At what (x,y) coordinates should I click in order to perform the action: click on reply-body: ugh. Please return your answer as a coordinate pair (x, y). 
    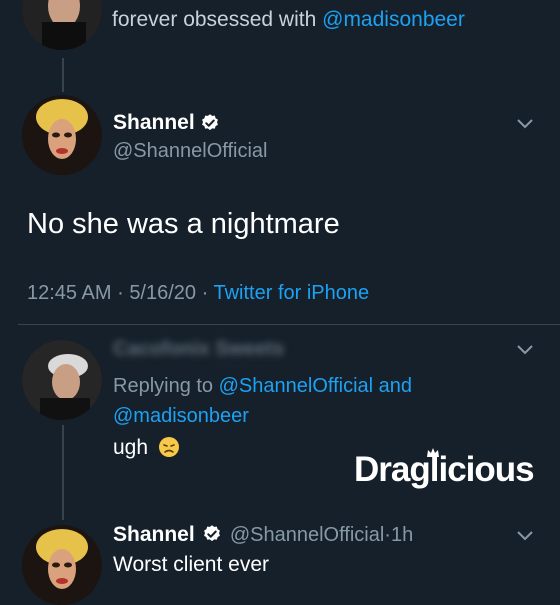
    Looking at the image, I should click on (146, 448).